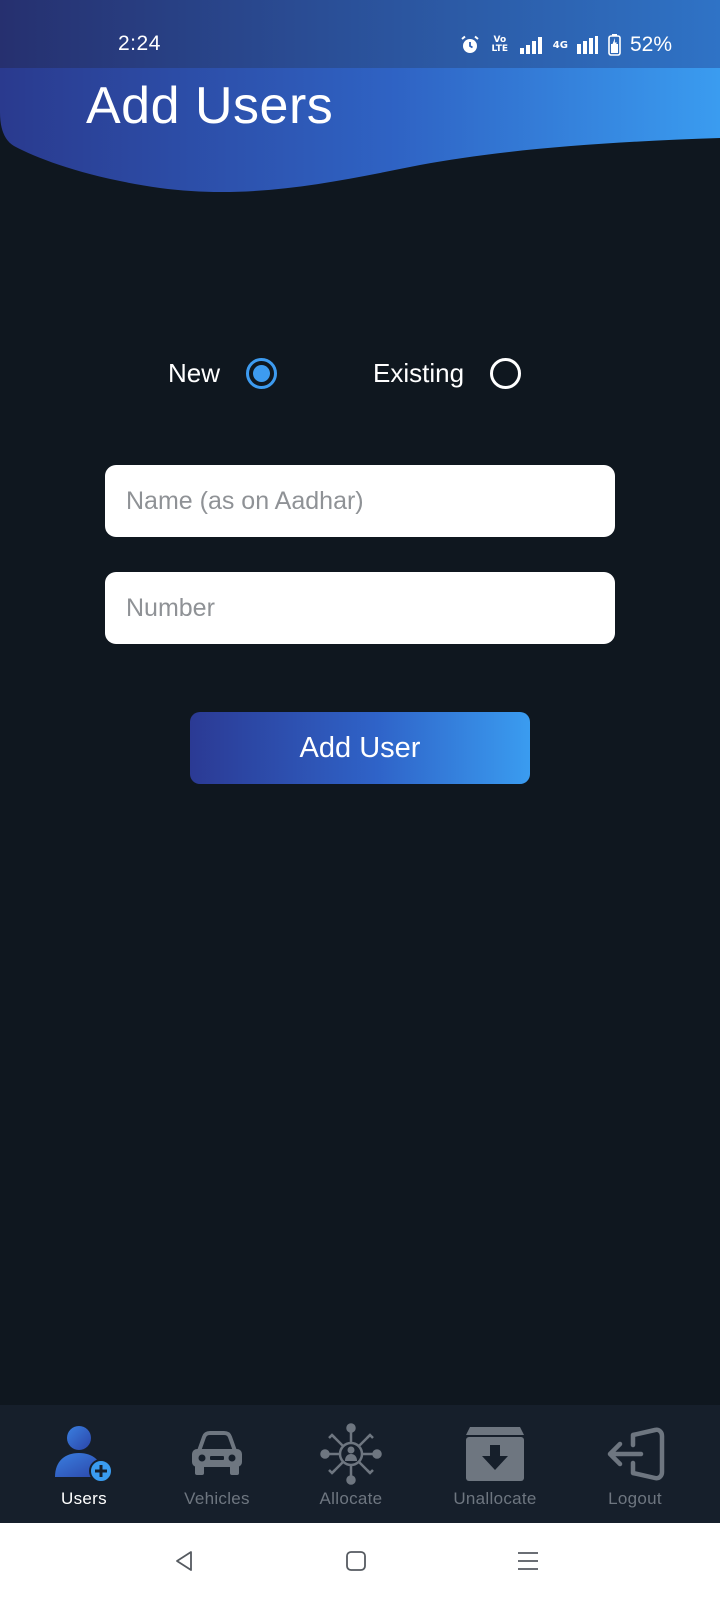 The width and height of the screenshot is (720, 1600). I want to click on nav-item-allocate: Allocate, so click(351, 1464).